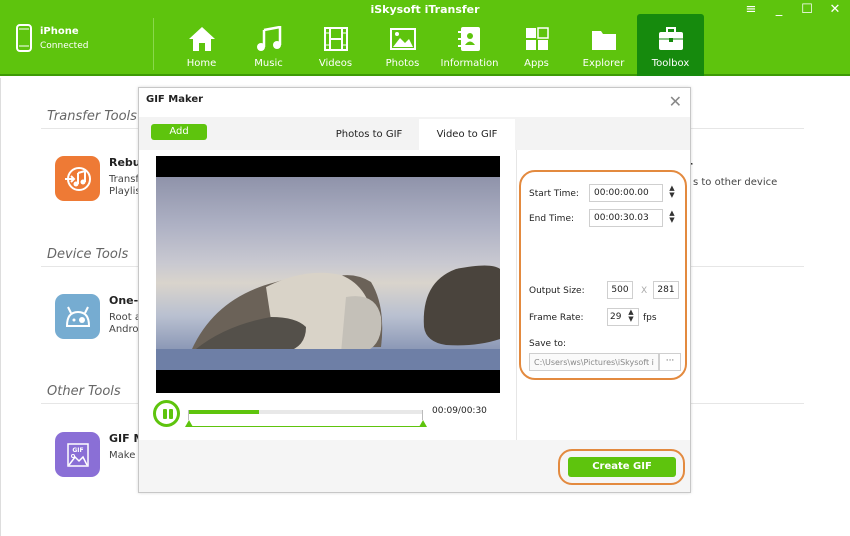  I want to click on end-time-input, so click(626, 218).